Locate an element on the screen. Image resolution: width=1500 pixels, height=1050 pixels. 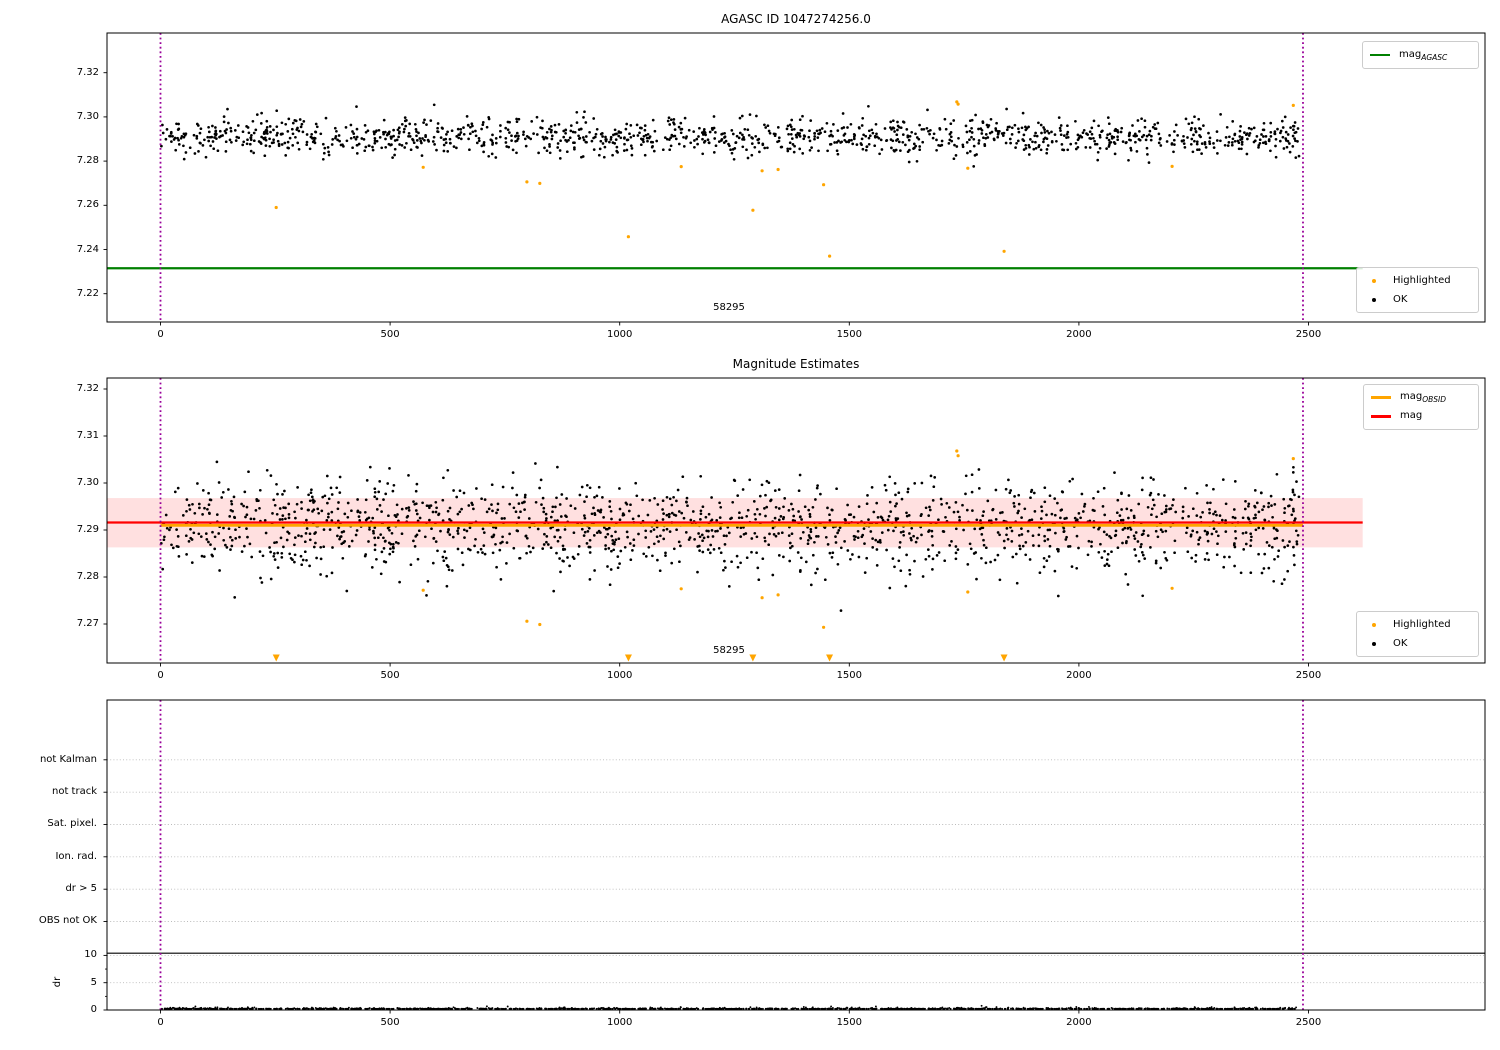
legend-label-highlighted: Highlighted is located at coordinates (1422, 280).